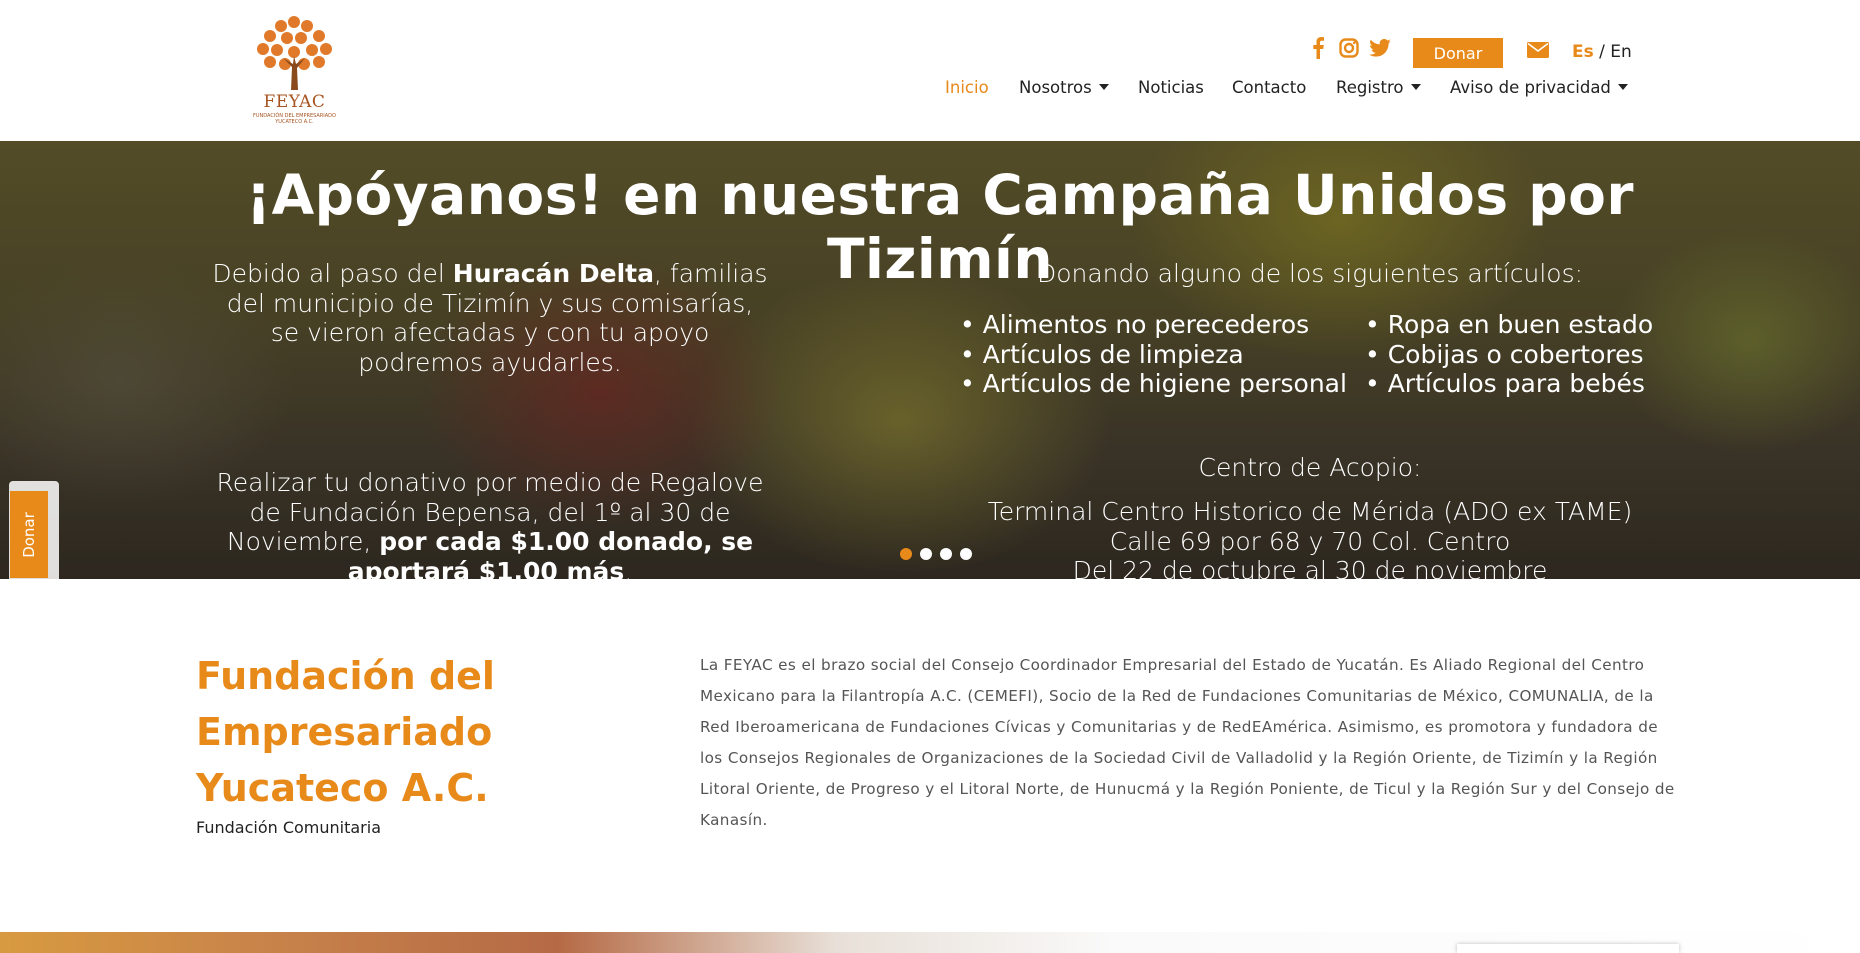 Image resolution: width=1860 pixels, height=953 pixels. I want to click on nav-nosotros-label: Nosotros, so click(1055, 87).